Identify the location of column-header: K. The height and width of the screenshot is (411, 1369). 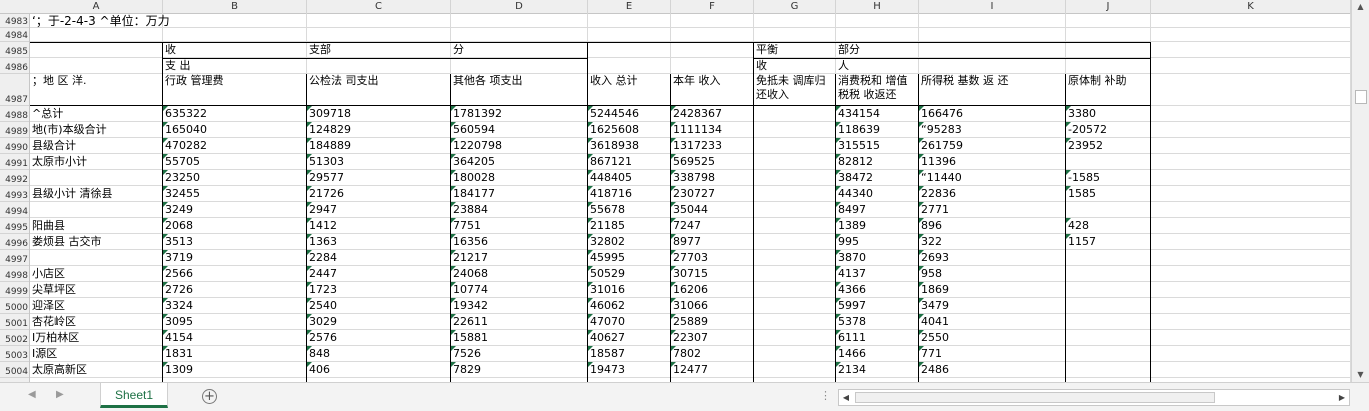
(1251, 7).